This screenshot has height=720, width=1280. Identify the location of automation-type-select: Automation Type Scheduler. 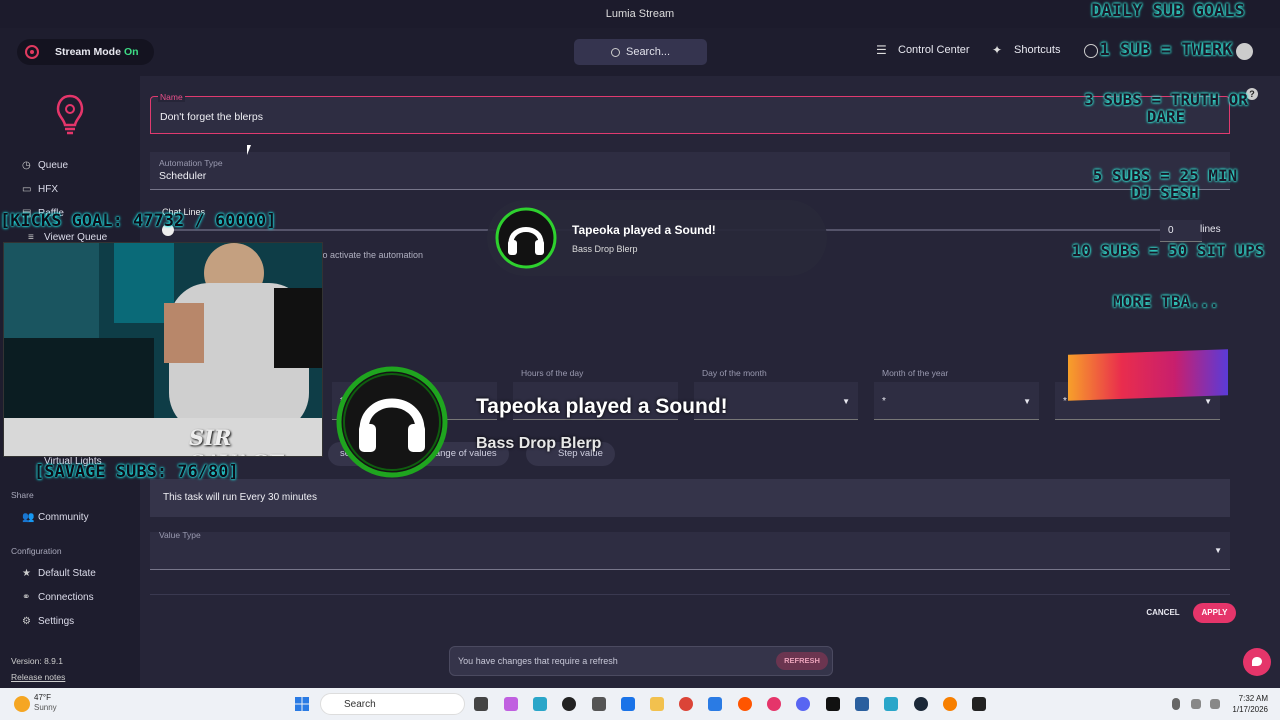
(690, 171).